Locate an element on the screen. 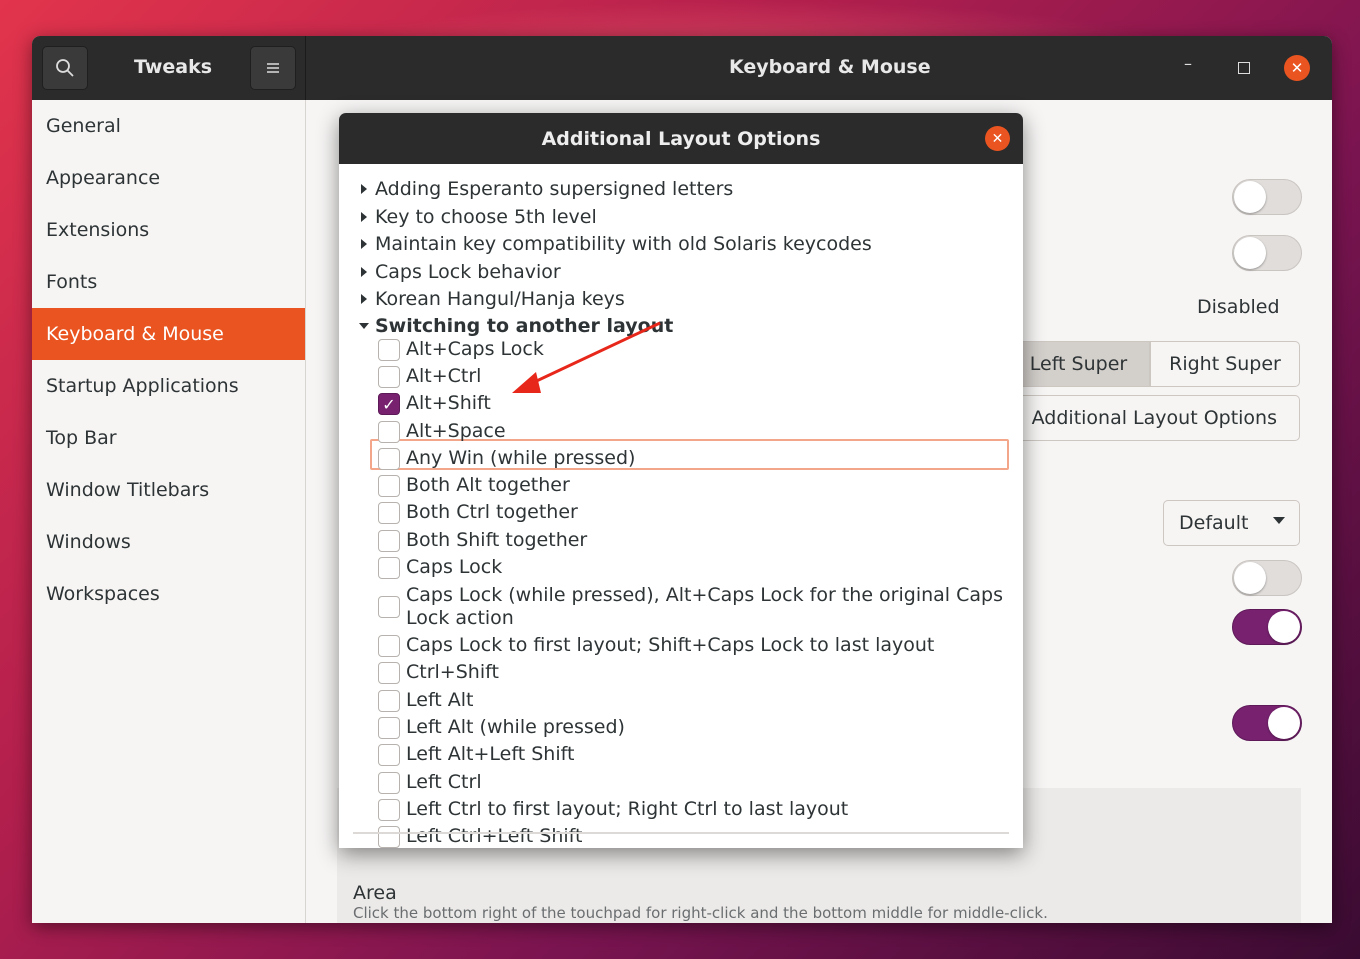 Image resolution: width=1360 pixels, height=959 pixels. option-checkbox: Left Alt+Left Shift is located at coordinates (476, 754).